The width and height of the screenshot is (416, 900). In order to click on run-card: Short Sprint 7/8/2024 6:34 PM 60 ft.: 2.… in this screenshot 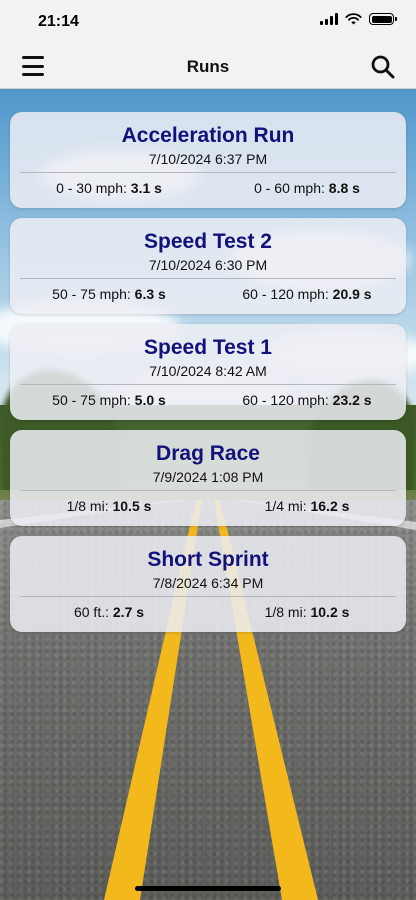, I will do `click(208, 584)`.